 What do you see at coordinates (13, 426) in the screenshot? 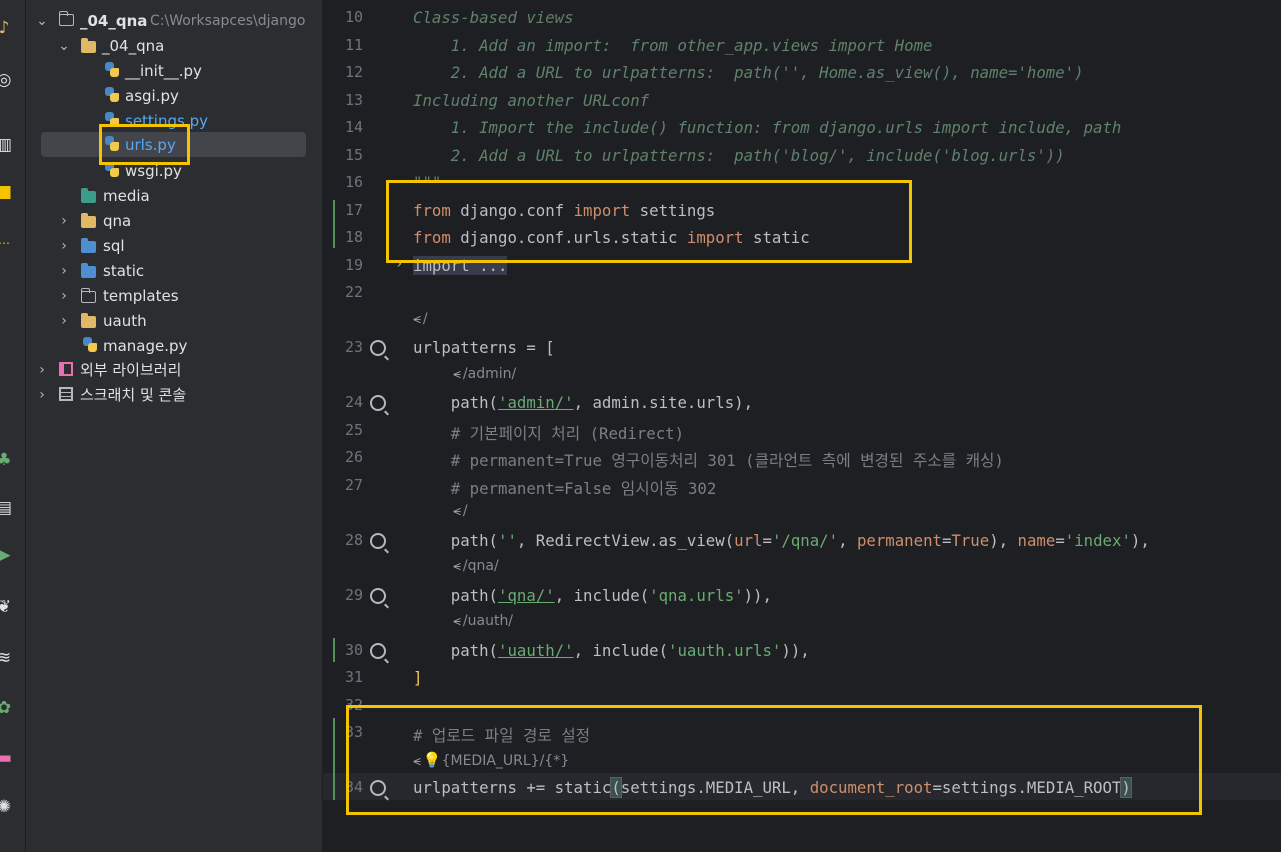
I see `tool-window-strip: ♪ ◎ ▥ ■ ⋯ ♣ ▤ ▶ ❦ ≋ ✿ ▬ ✺` at bounding box center [13, 426].